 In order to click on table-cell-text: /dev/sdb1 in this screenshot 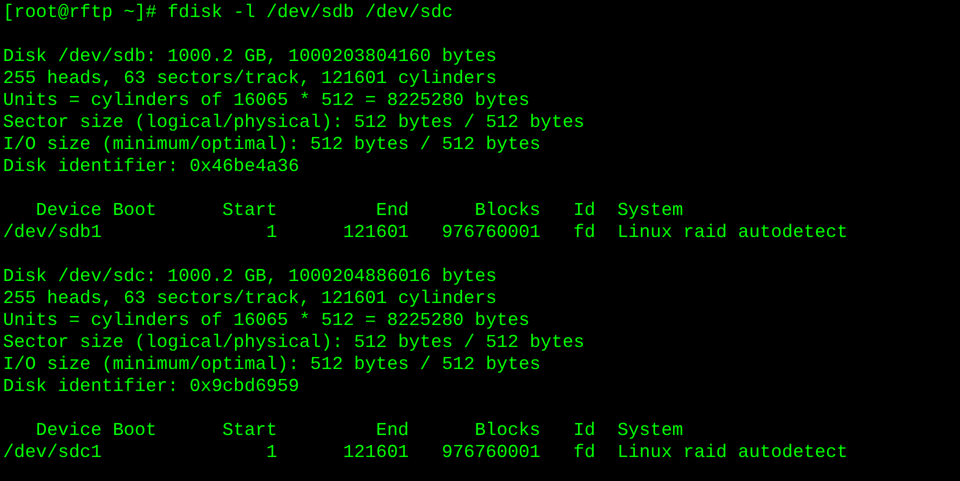, I will do `click(53, 233)`.